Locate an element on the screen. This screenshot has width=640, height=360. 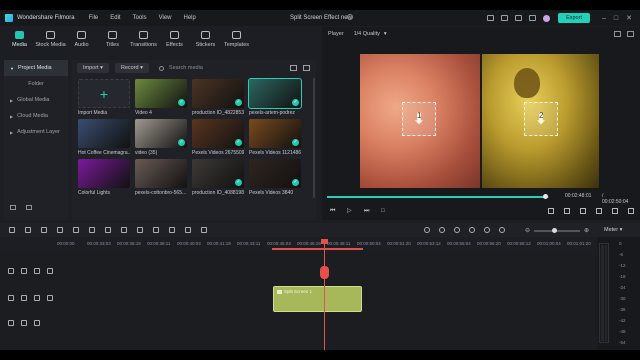
filter-icon is located at coordinates (293, 68).